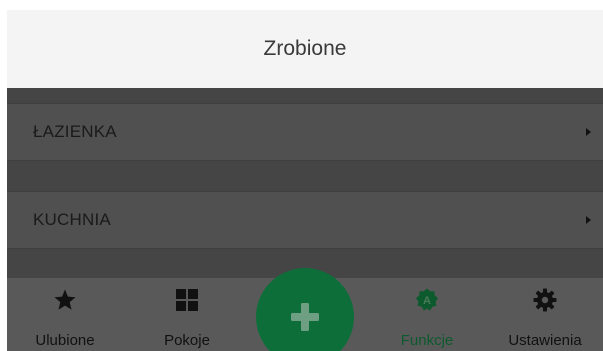 The height and width of the screenshot is (351, 603). I want to click on tab-label: Ulubione, so click(65, 340).